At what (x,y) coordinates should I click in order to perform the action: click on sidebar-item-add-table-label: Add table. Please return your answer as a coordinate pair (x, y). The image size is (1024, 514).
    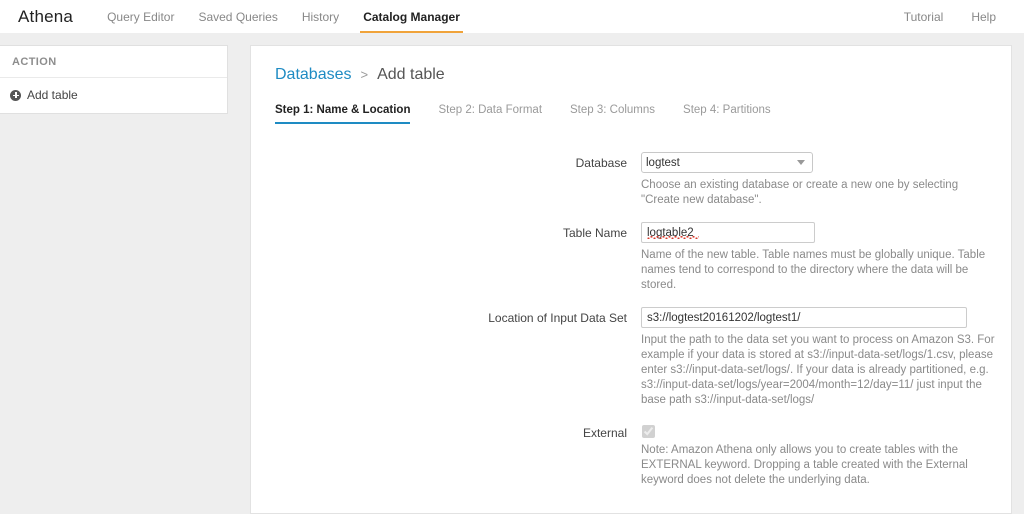
    Looking at the image, I should click on (52, 95).